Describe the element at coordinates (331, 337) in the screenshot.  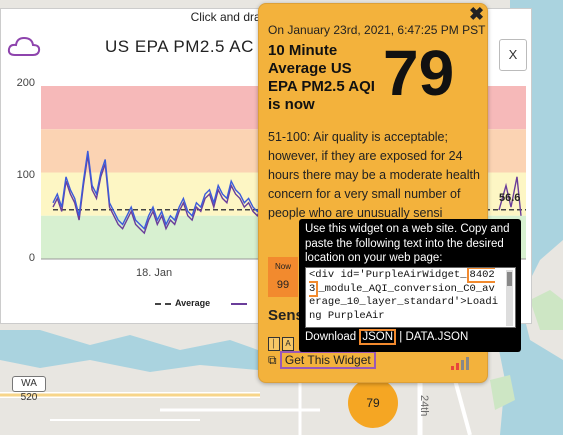
I see `download-label: Download` at that location.